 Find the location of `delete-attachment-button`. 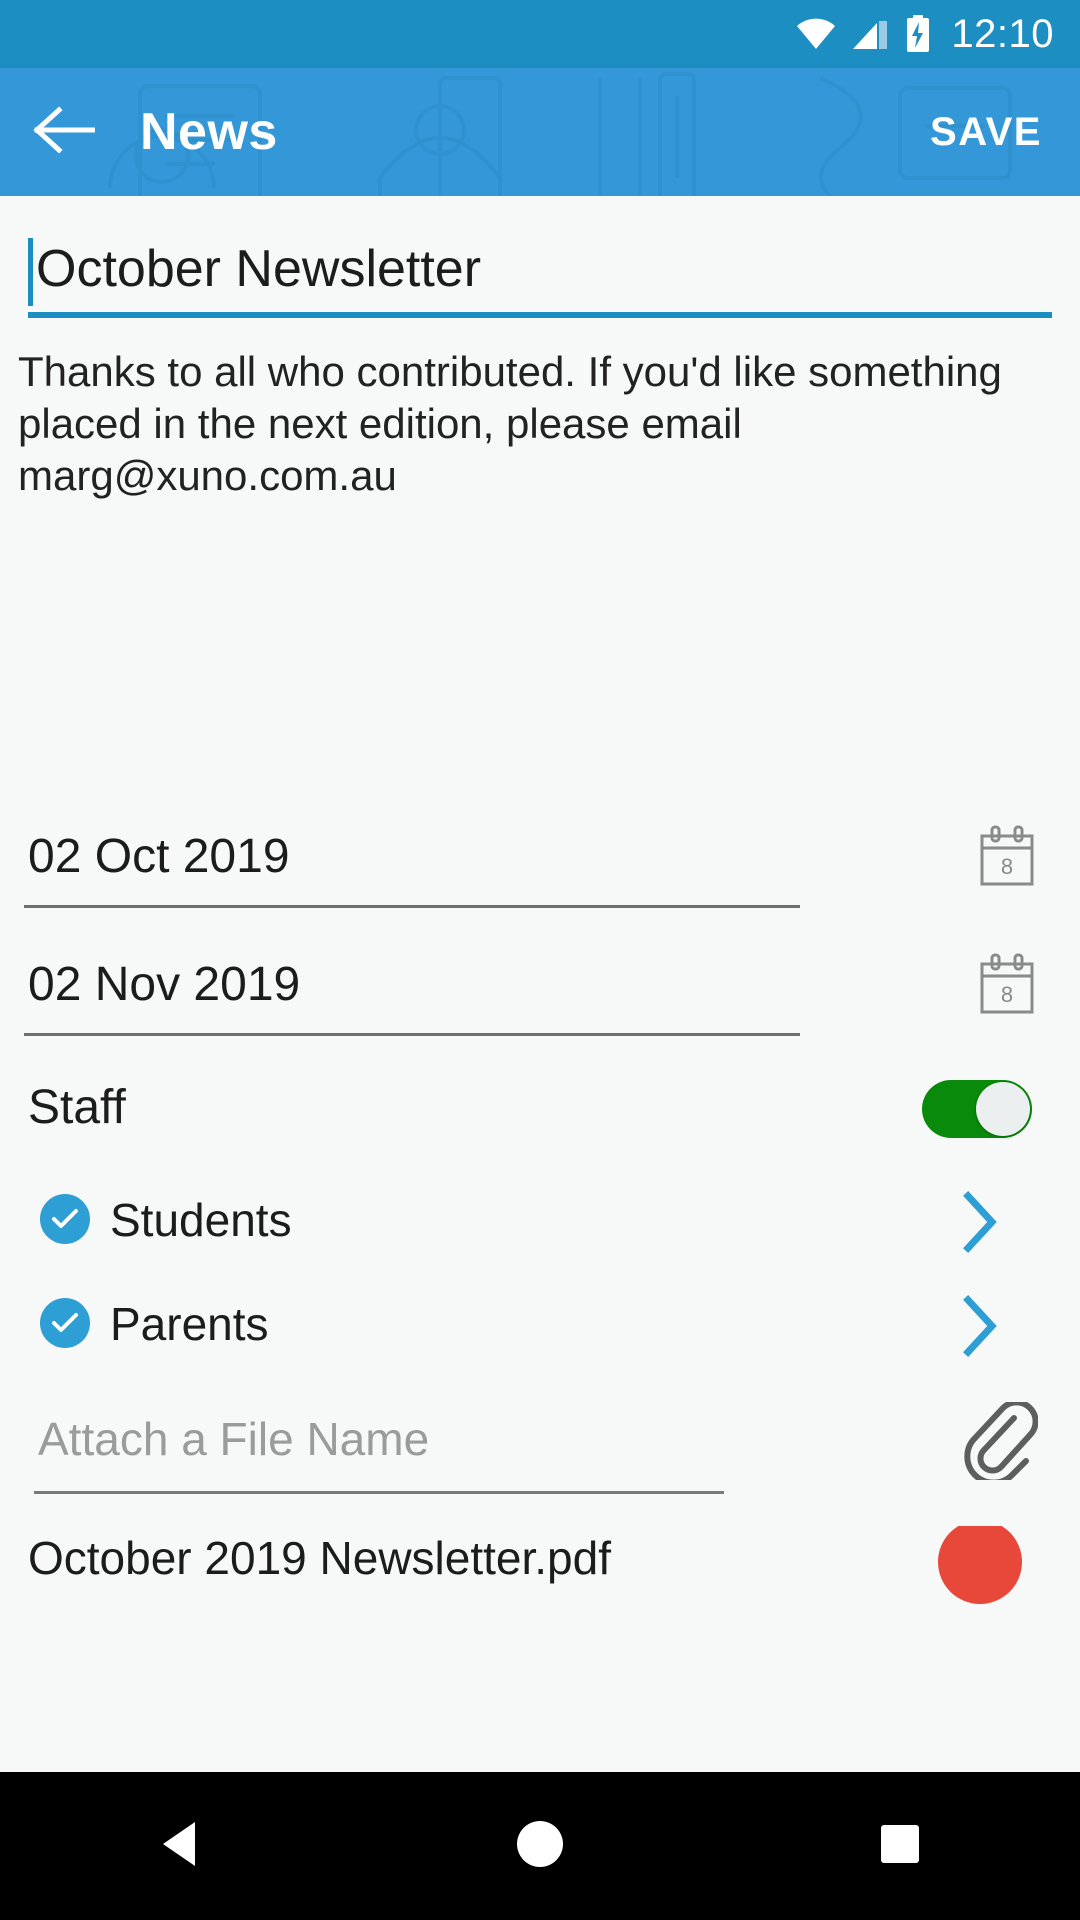

delete-attachment-button is located at coordinates (980, 1565).